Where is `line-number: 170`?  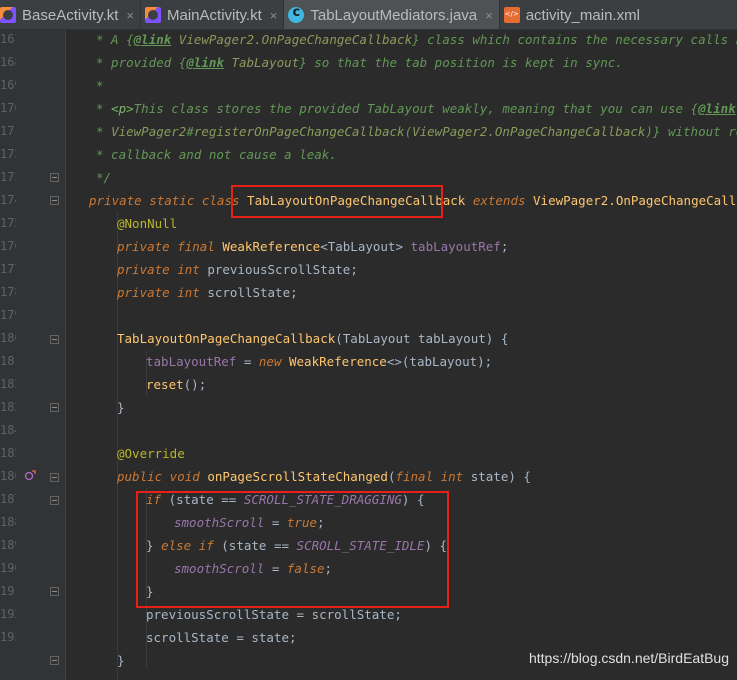 line-number: 170 is located at coordinates (8, 108).